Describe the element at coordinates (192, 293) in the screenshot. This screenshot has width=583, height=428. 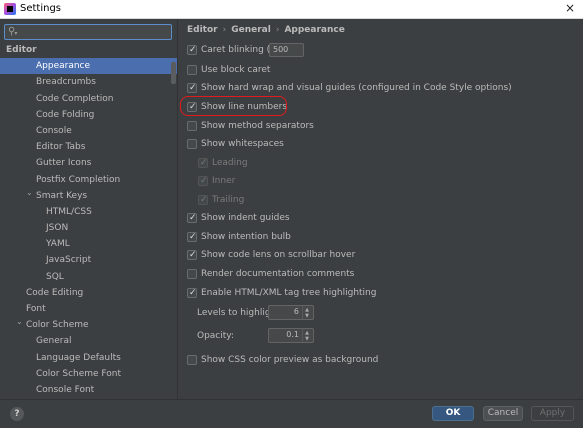
I see `tag-tree-checkbox` at that location.